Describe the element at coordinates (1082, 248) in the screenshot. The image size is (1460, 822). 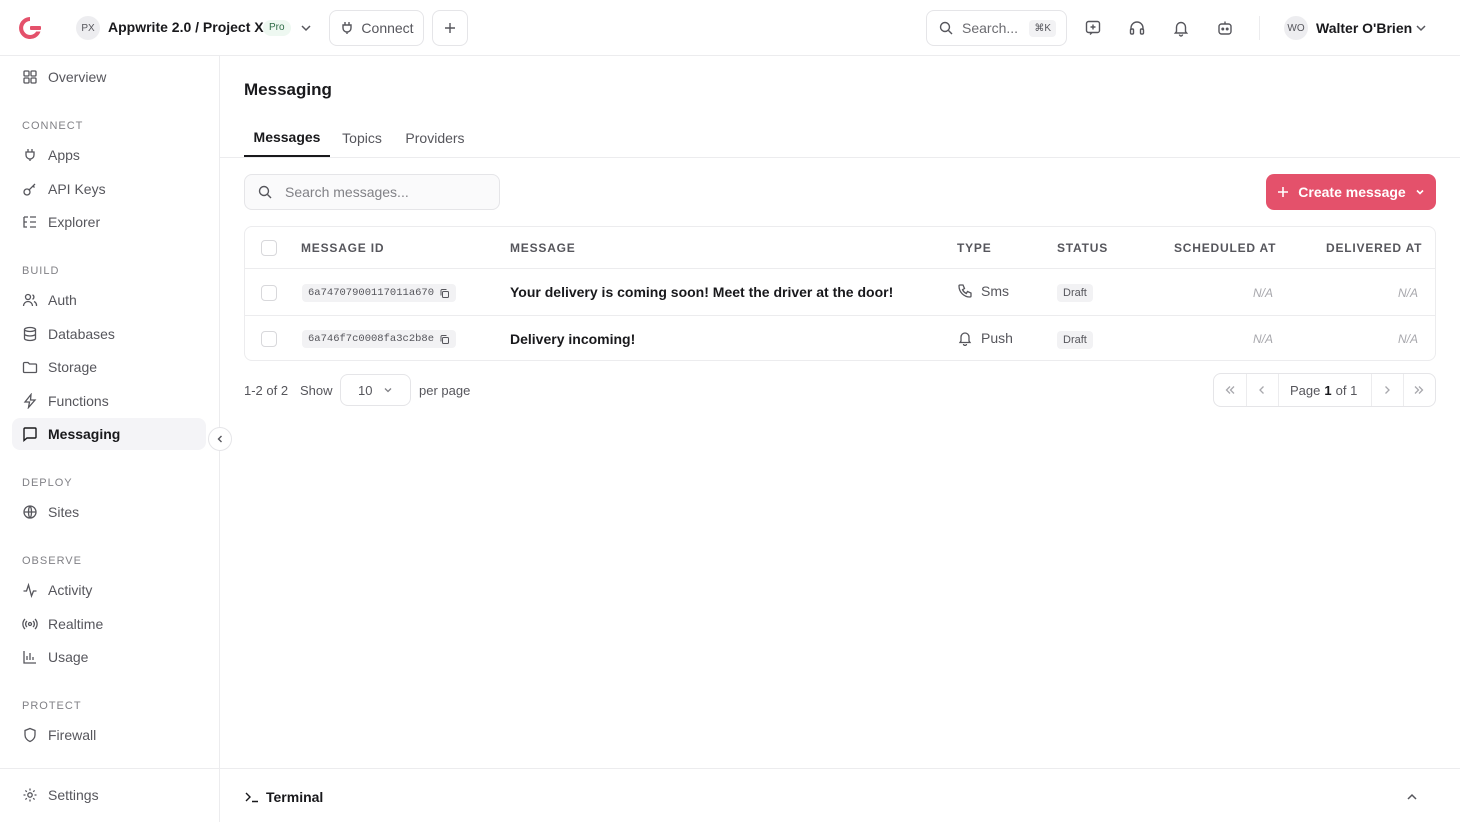
I see `column-header-status: STATUS` at that location.